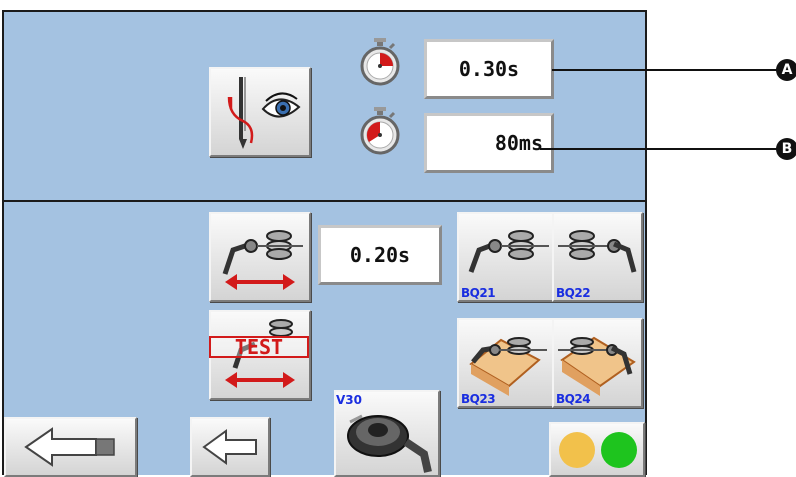 The image size is (796, 477). Describe the element at coordinates (597, 363) in the screenshot. I see `bq24-button: BQ24` at that location.